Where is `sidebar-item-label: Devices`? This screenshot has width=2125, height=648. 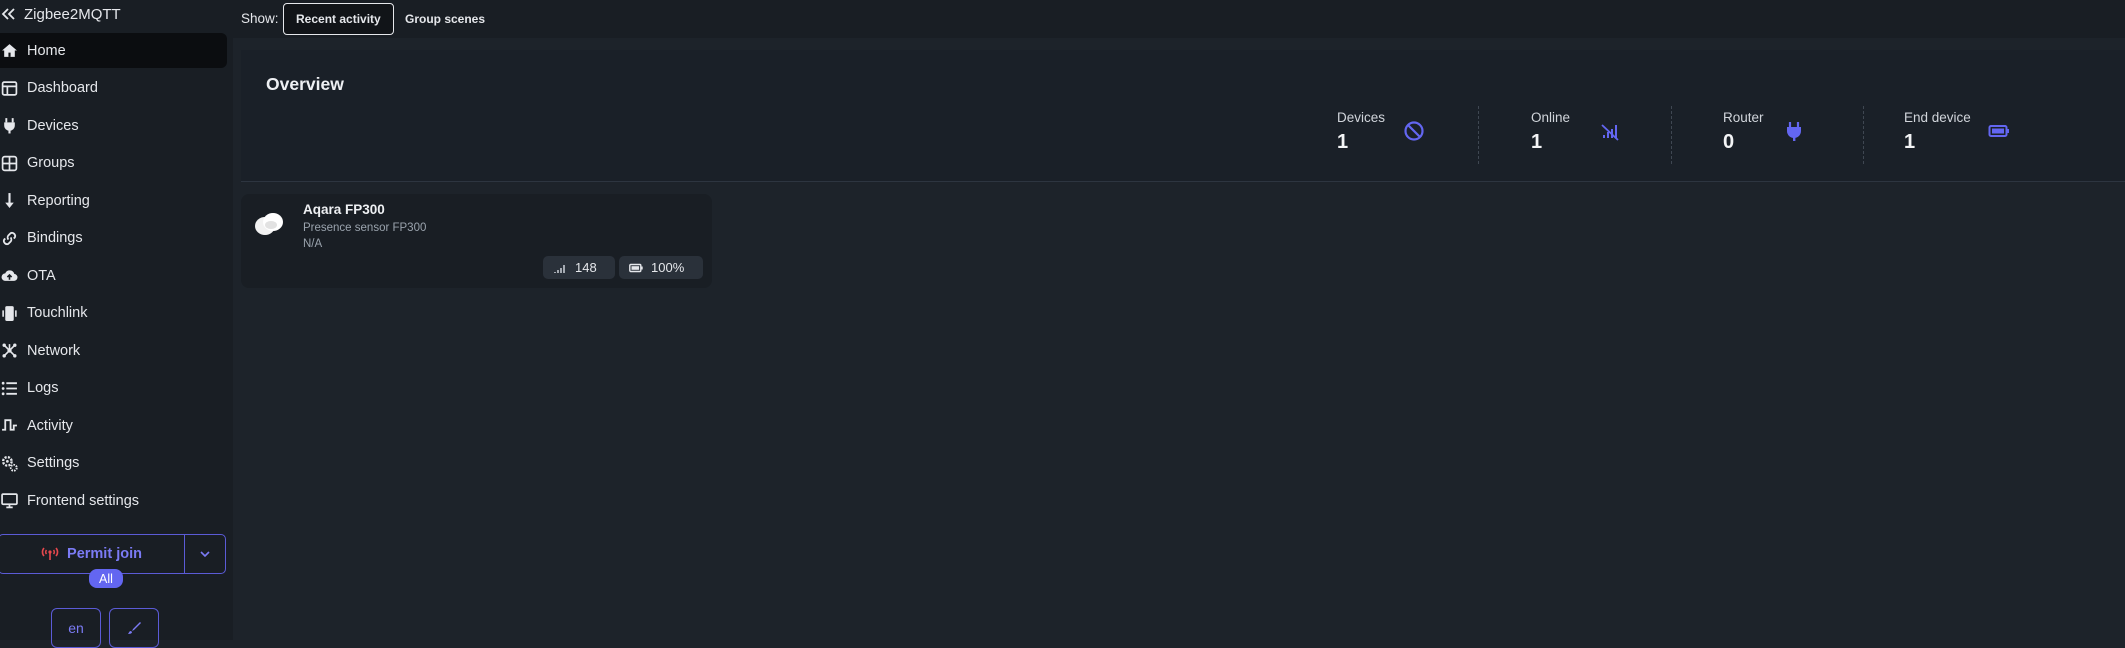 sidebar-item-label: Devices is located at coordinates (53, 125).